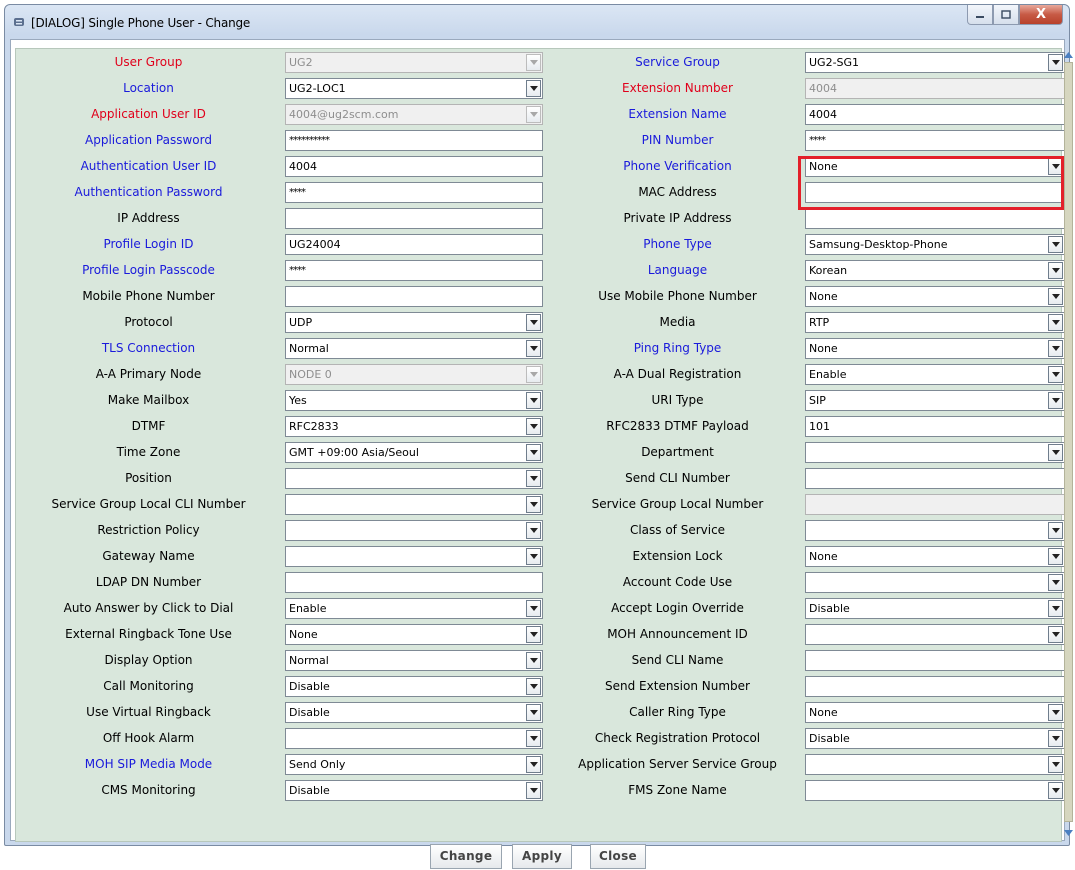 This screenshot has width=1075, height=870. What do you see at coordinates (935, 686) in the screenshot?
I see `send-extension-number-input` at bounding box center [935, 686].